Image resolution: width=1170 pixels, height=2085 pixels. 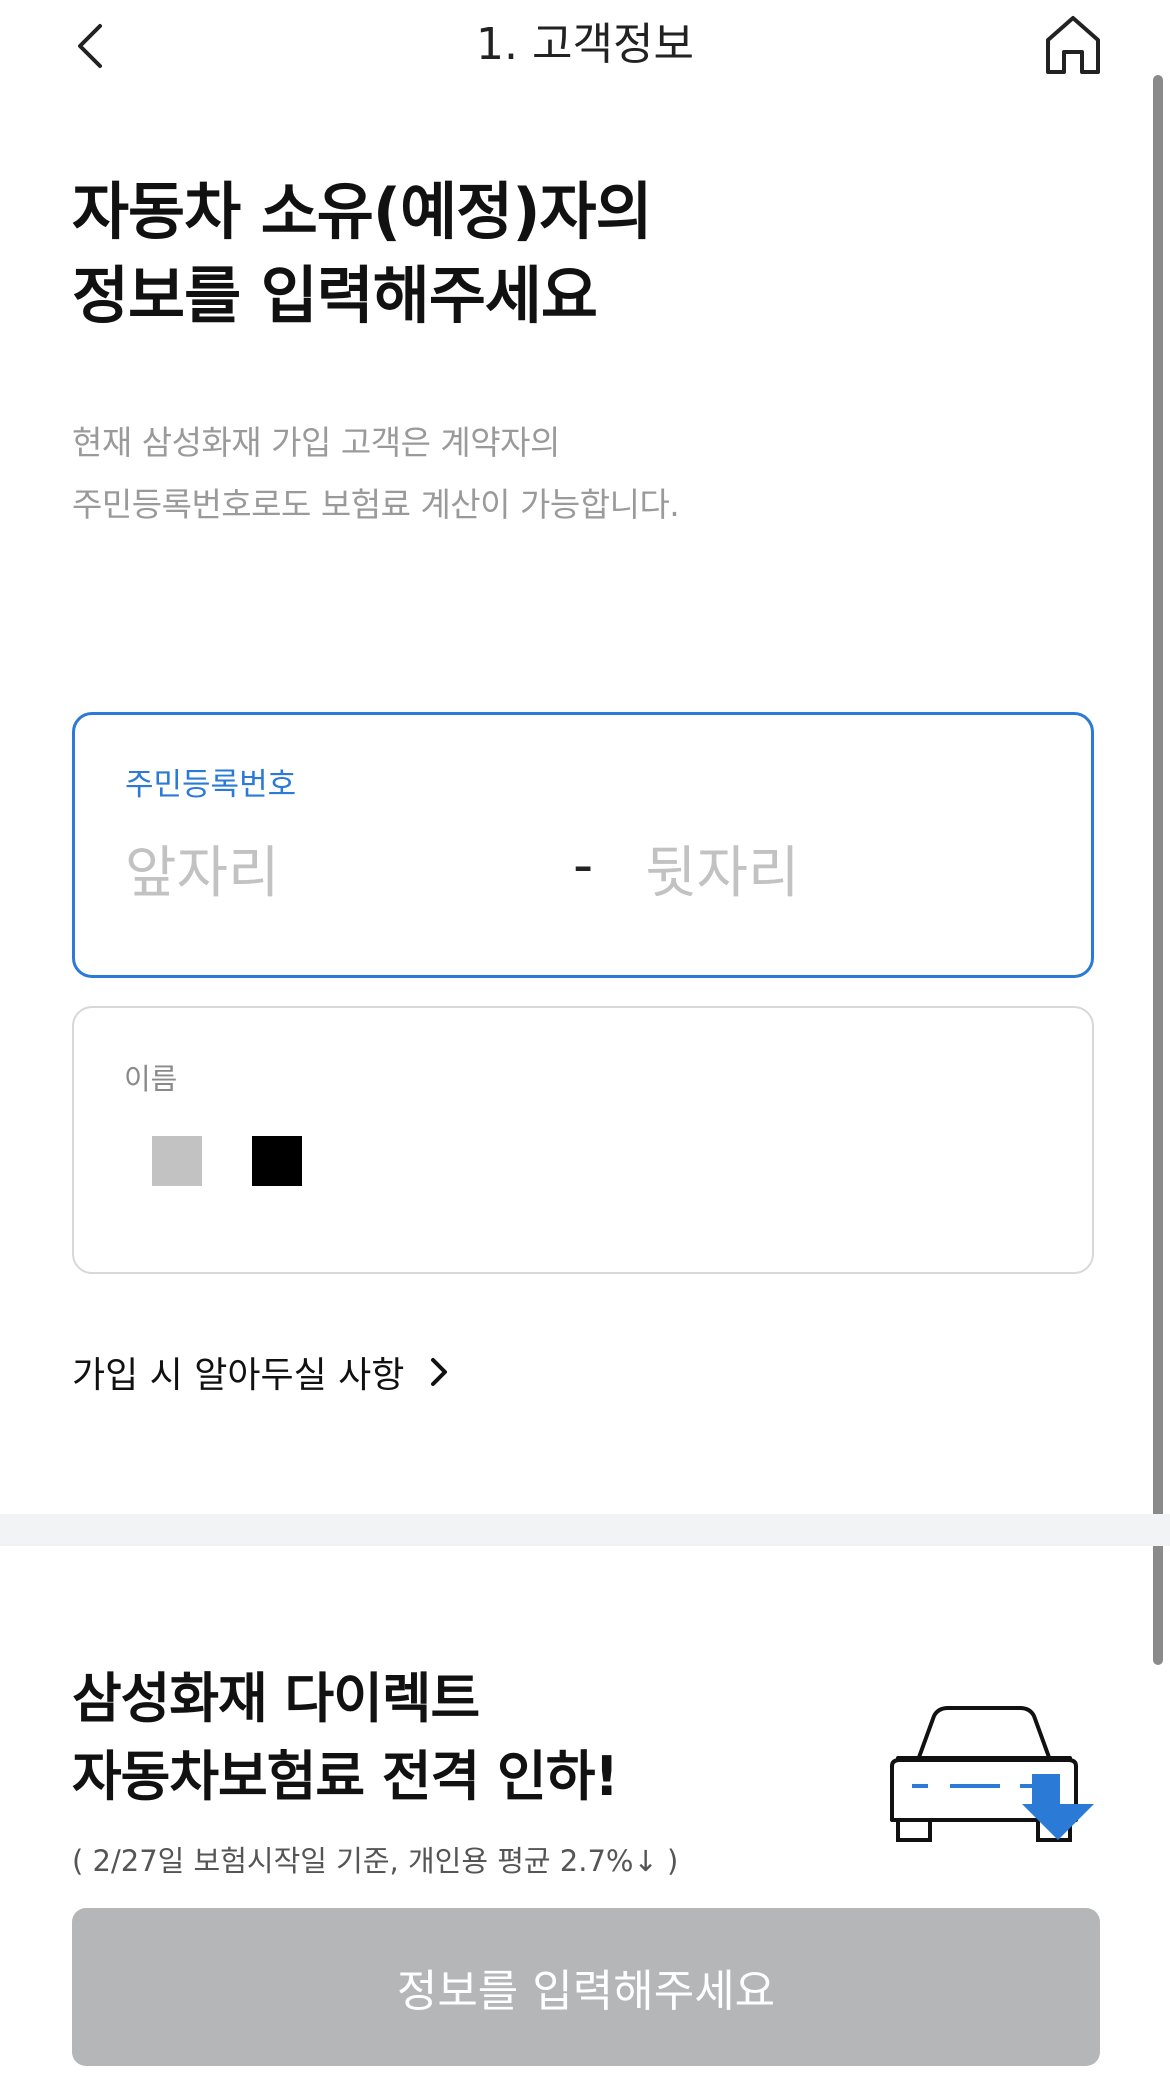 What do you see at coordinates (375, 1861) in the screenshot?
I see `promo-note: ( 2/27일 보험시작일 기준, 개인용 평균 2.7%↓ )` at bounding box center [375, 1861].